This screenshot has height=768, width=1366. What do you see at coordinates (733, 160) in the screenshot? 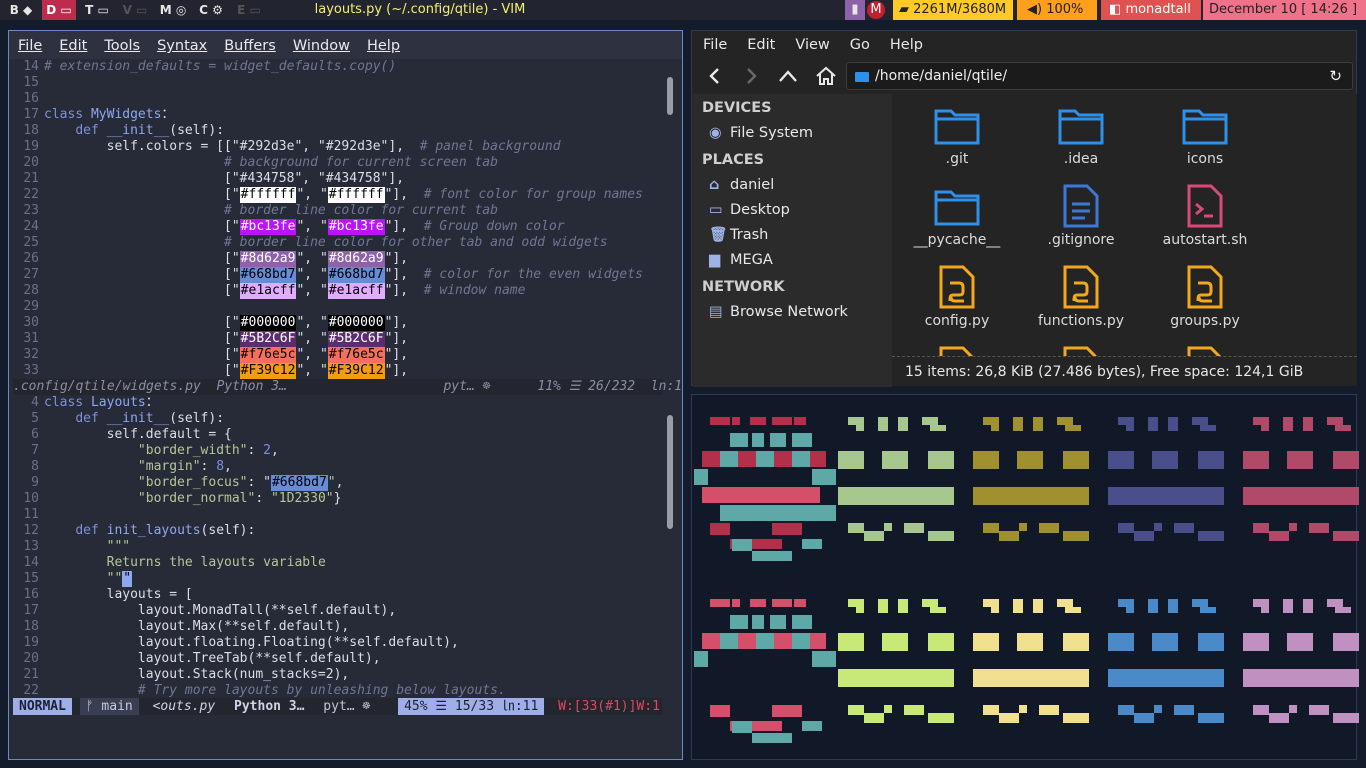
I see `sidebar-heading-places: PLACES` at bounding box center [733, 160].